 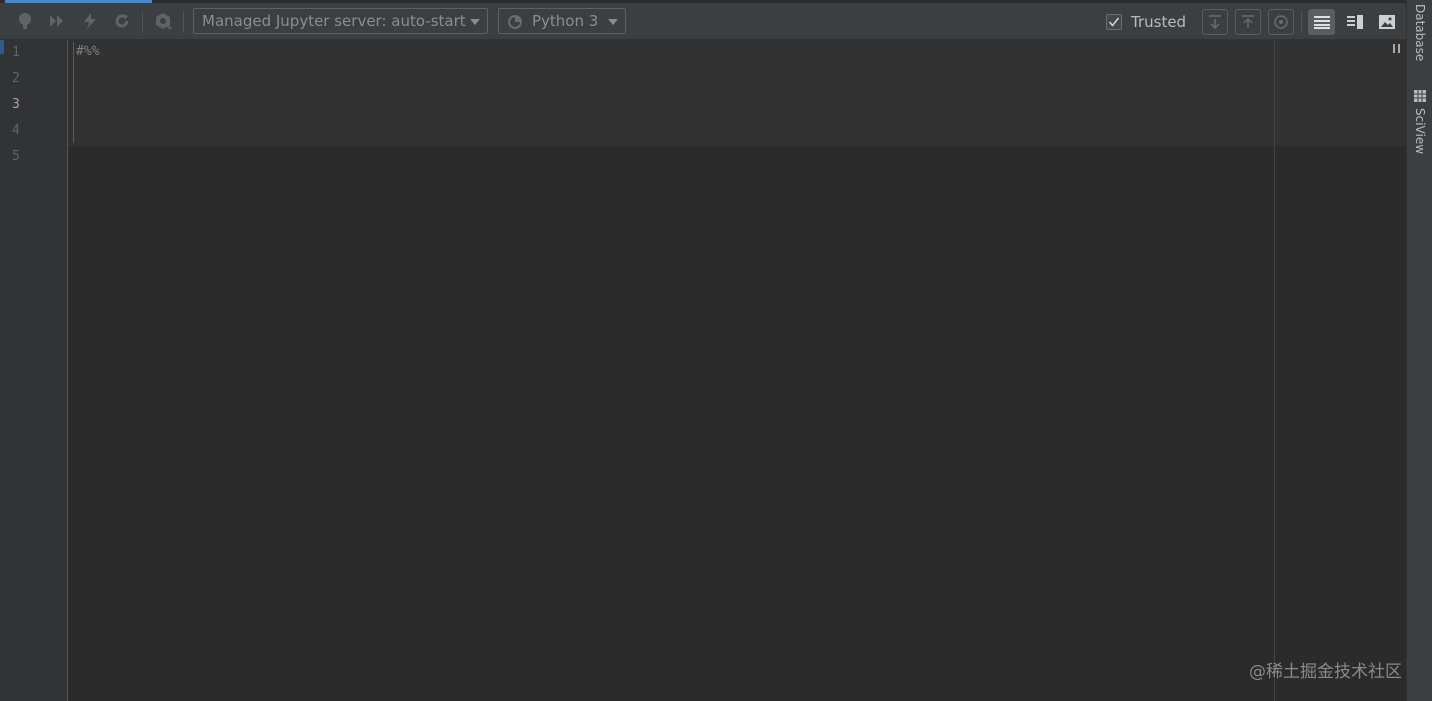 I want to click on pause-icon, so click(x=1396, y=48).